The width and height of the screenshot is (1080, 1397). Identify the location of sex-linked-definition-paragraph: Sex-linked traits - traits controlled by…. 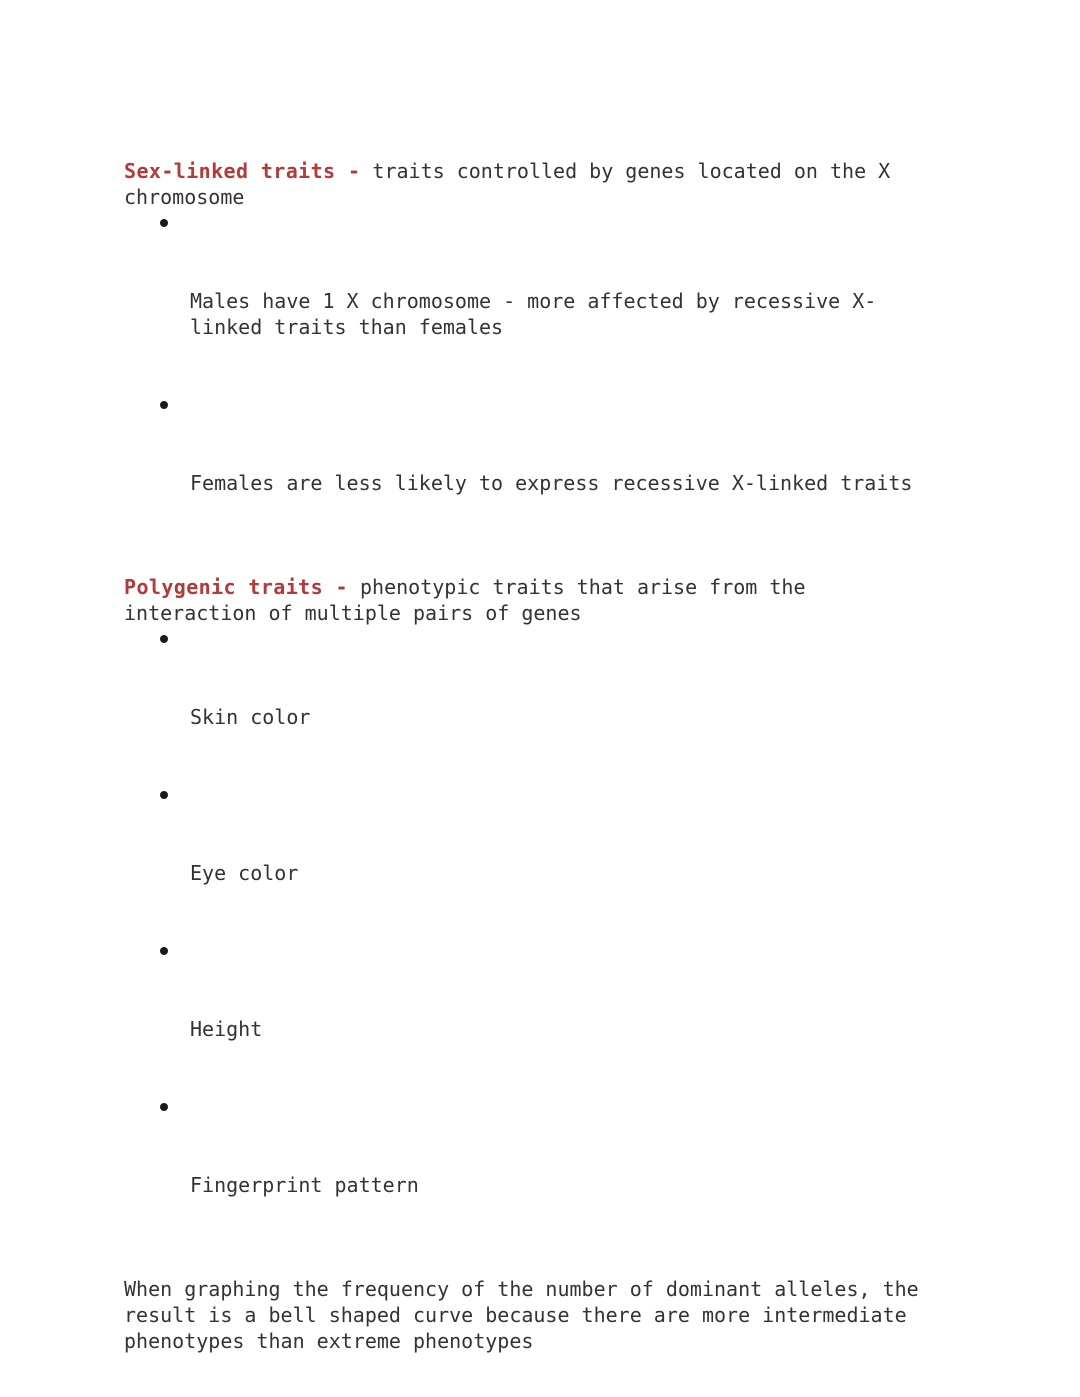
(534, 184).